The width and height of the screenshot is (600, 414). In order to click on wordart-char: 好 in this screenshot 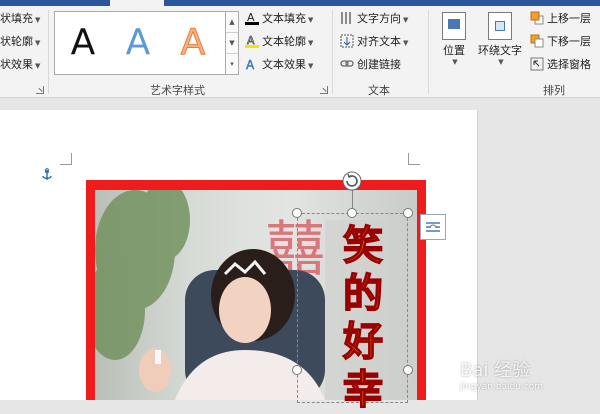, I will do `click(363, 341)`.